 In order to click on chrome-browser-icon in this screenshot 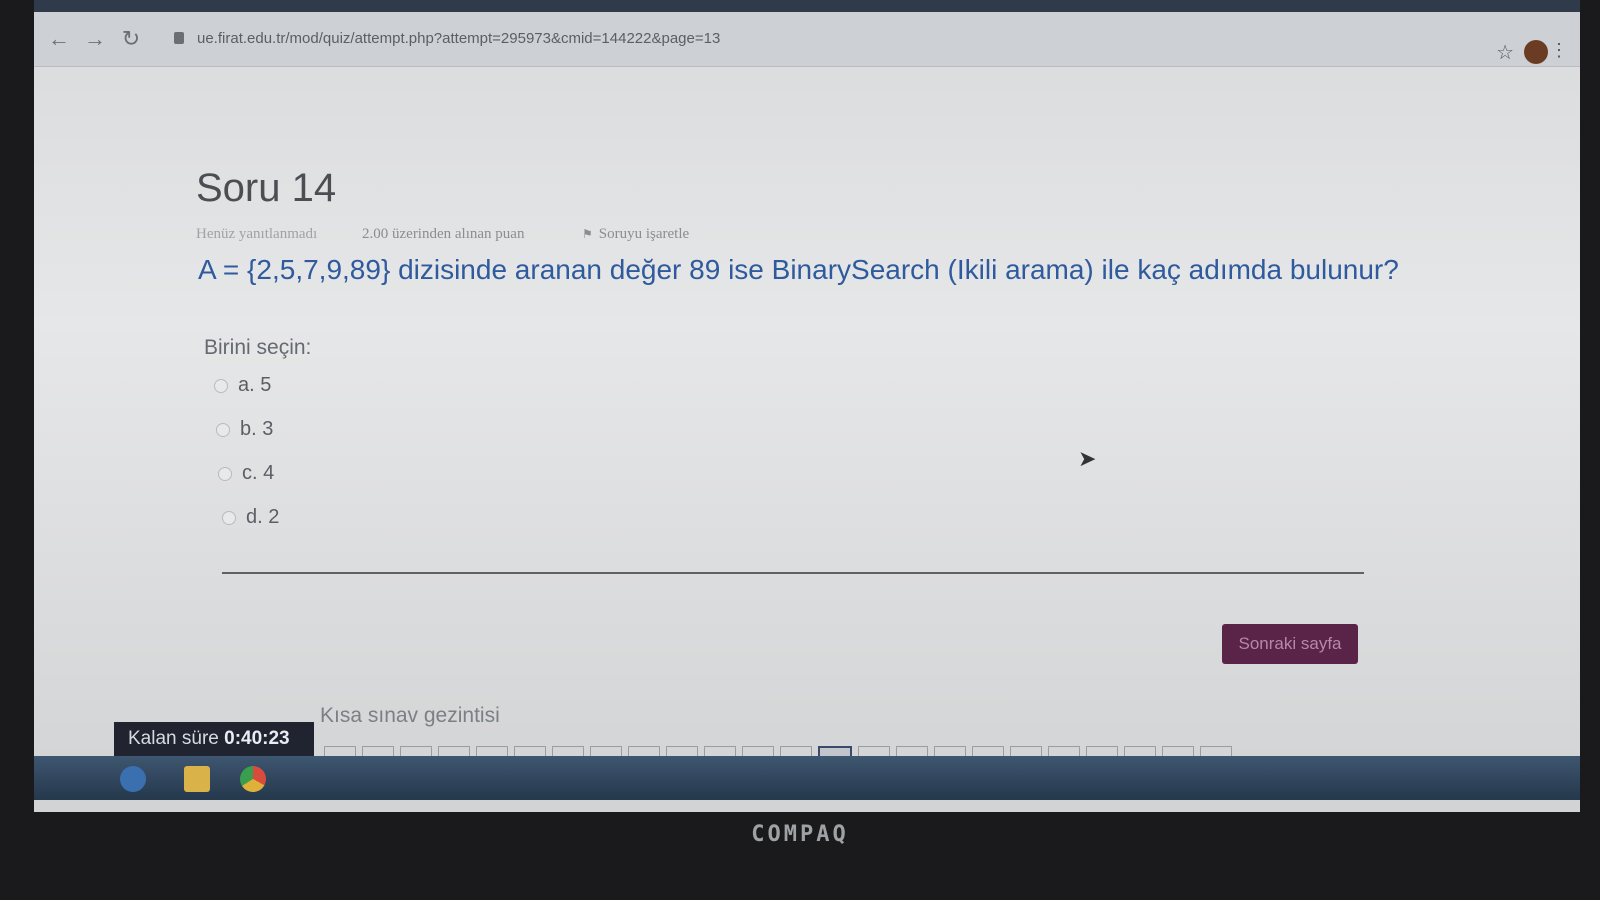, I will do `click(253, 779)`.